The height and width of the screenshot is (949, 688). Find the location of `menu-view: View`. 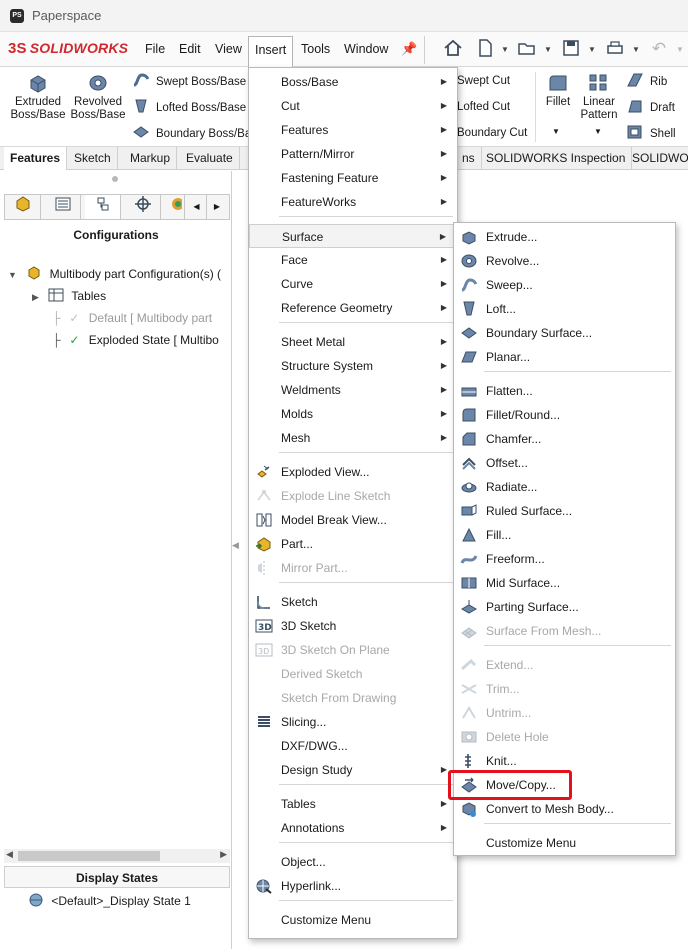

menu-view: View is located at coordinates (228, 49).